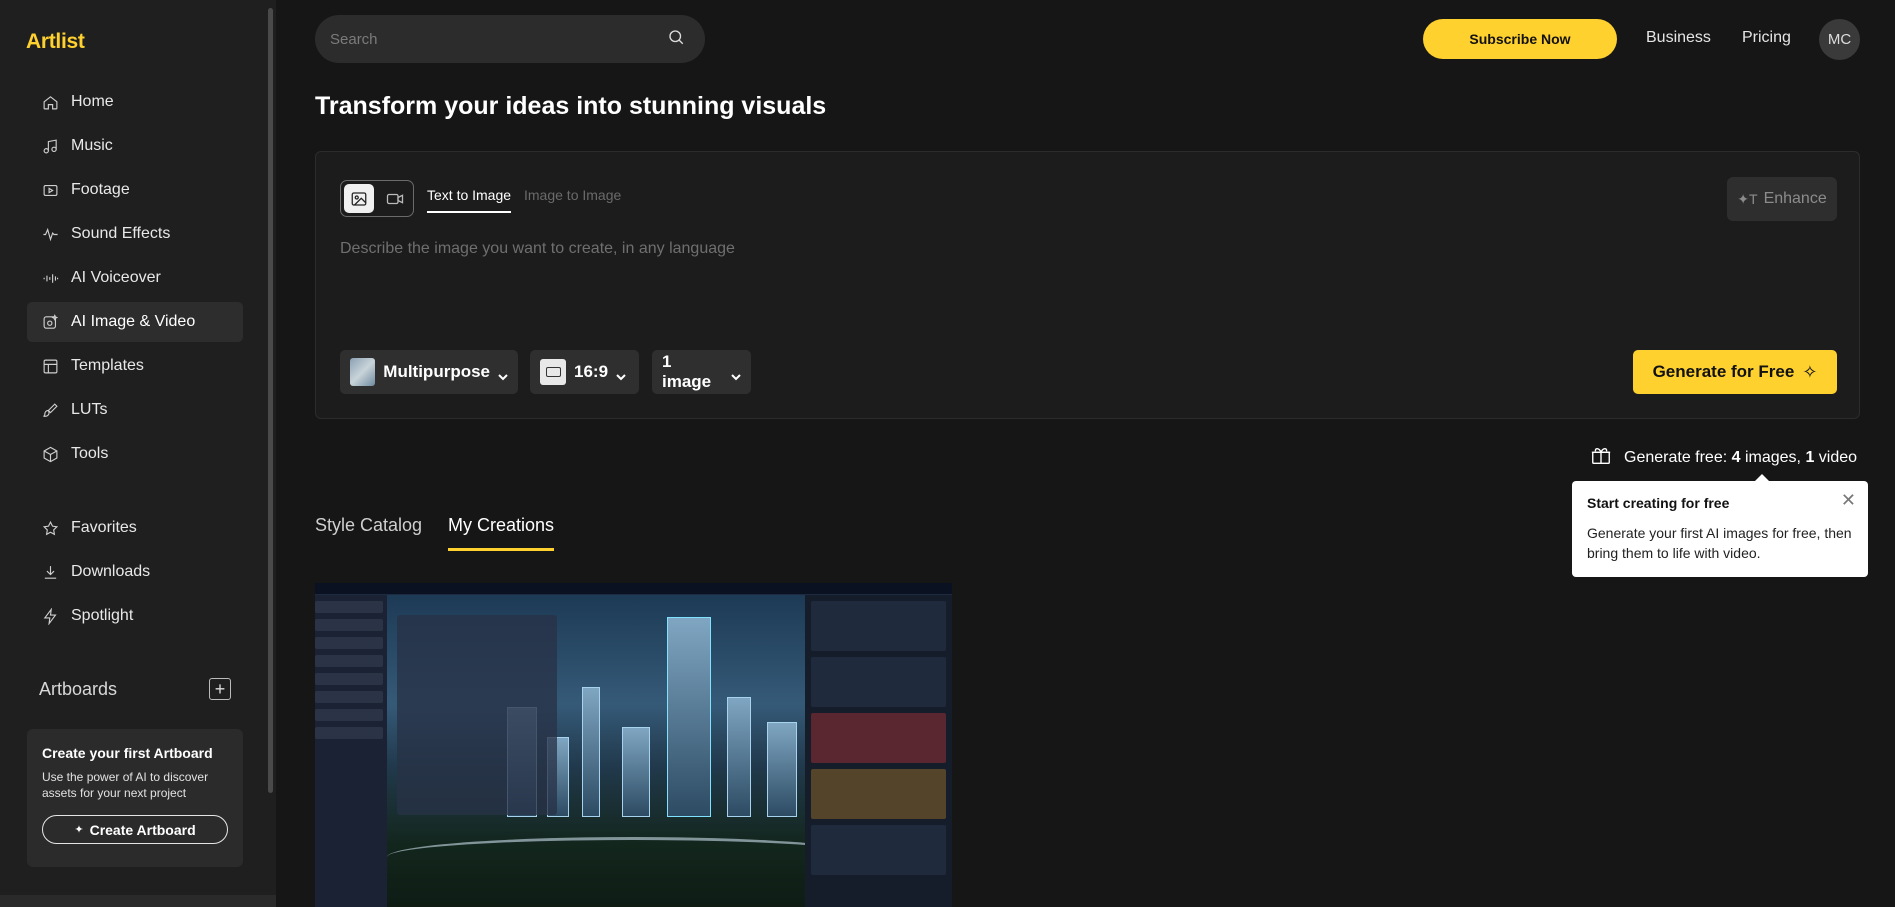  I want to click on tab-my-creations: My Creations, so click(501, 533).